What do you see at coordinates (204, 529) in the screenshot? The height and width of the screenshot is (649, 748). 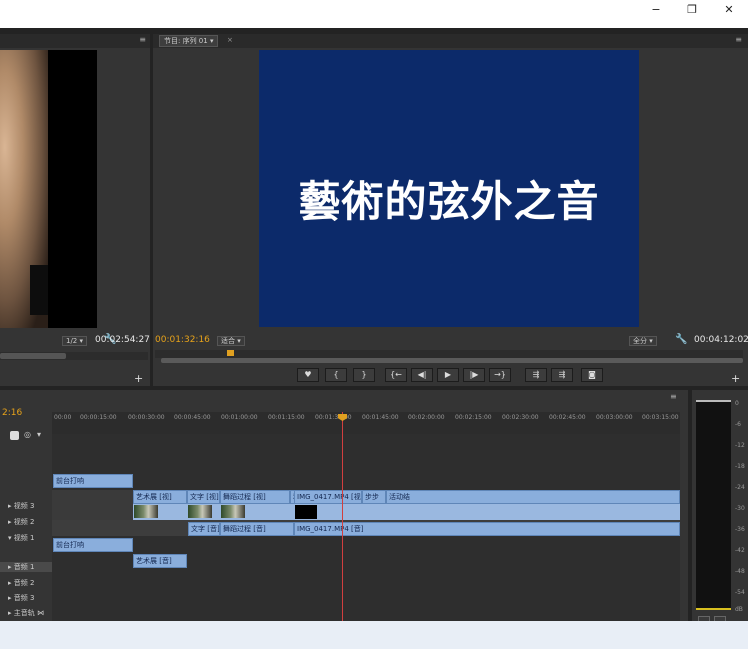 I see `clip: 文字 [音]` at bounding box center [204, 529].